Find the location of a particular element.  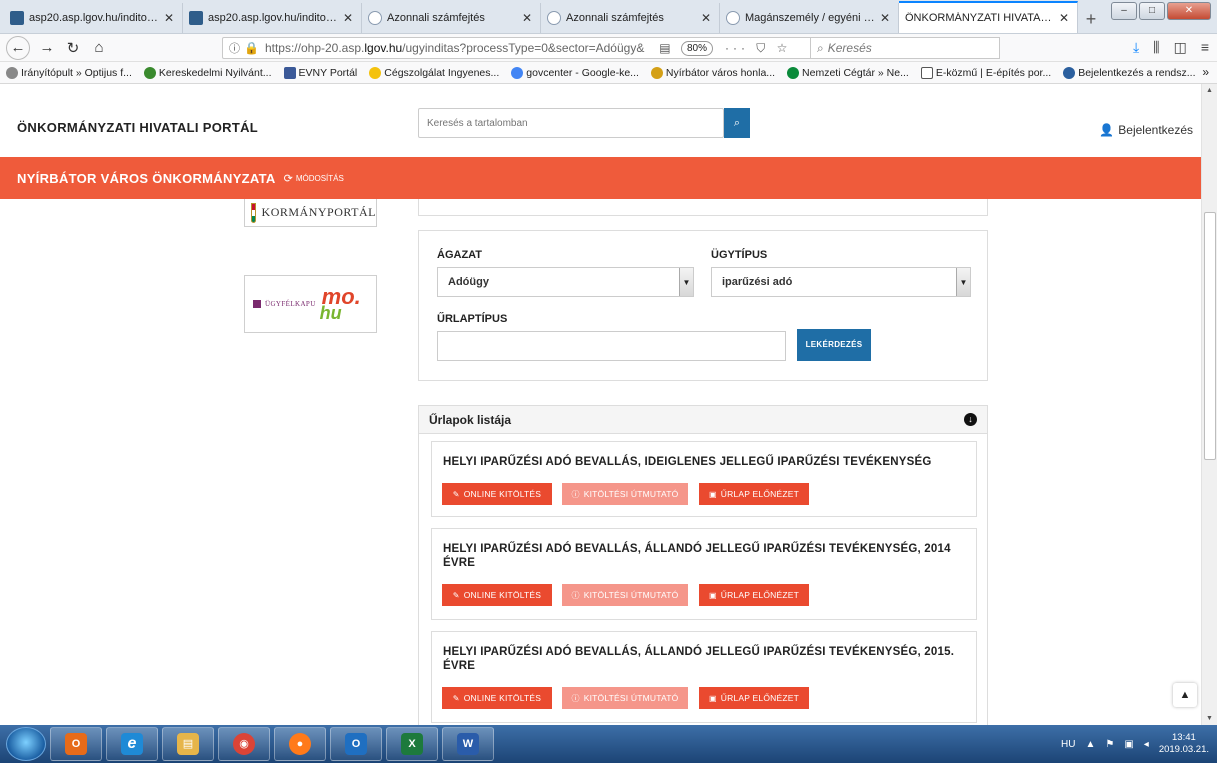

network-icon: ▣ is located at coordinates (1128, 744).